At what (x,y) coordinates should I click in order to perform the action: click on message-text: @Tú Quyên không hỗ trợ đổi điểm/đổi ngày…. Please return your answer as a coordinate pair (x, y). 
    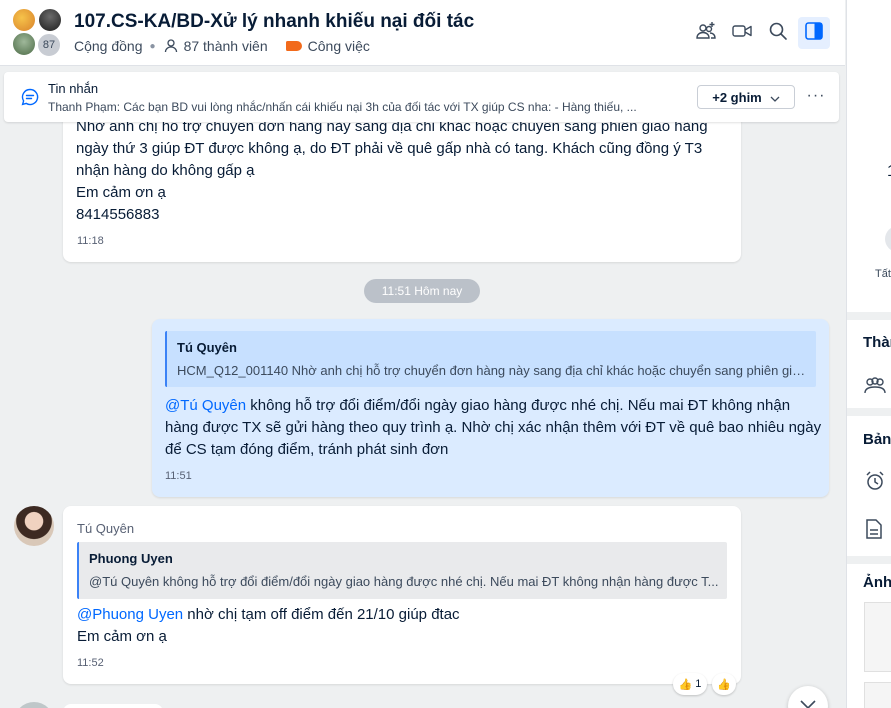
    Looking at the image, I should click on (478, 405).